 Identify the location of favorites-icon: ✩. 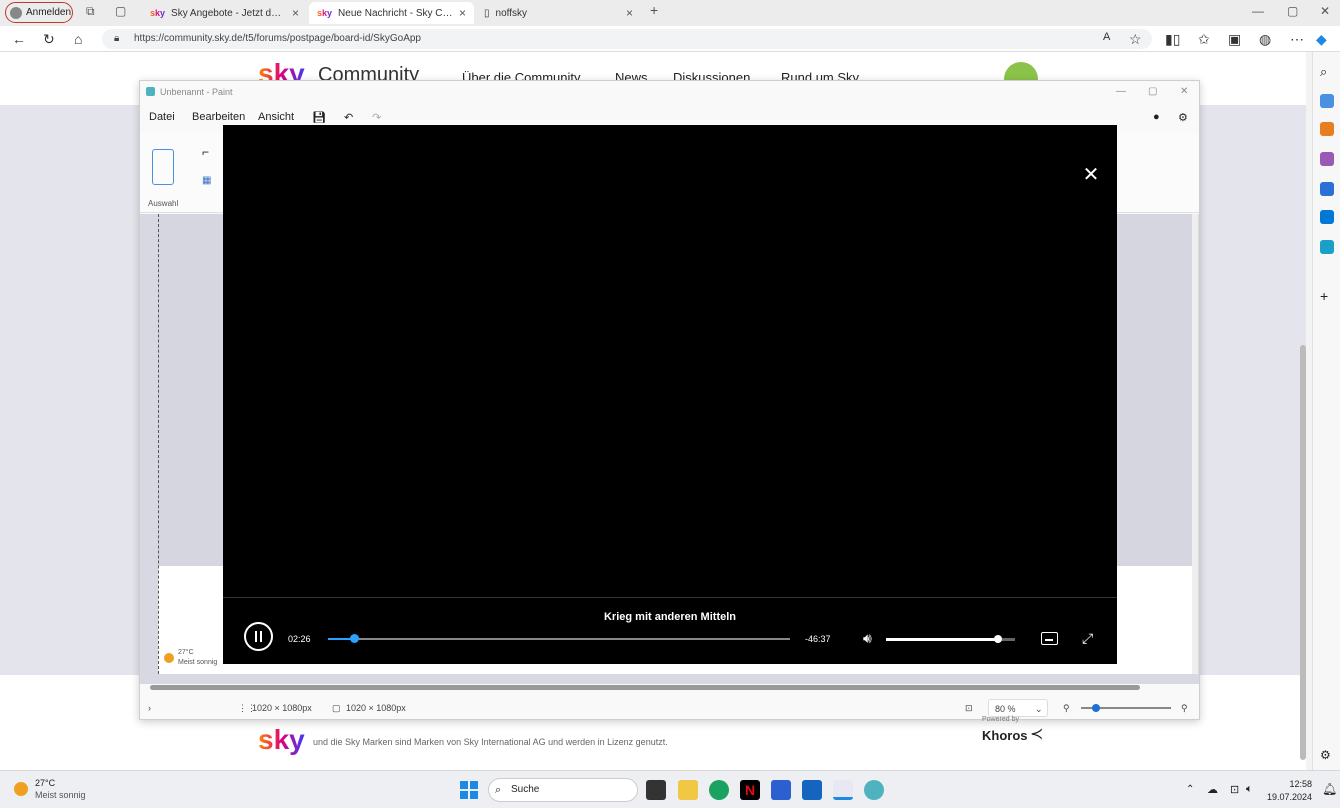
(1204, 39).